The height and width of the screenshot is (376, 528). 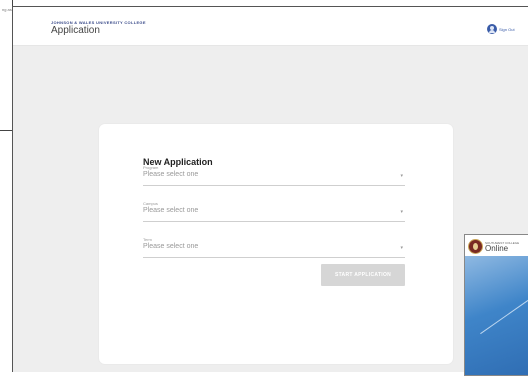 What do you see at coordinates (496, 315) in the screenshot?
I see `thumbnail-image` at bounding box center [496, 315].